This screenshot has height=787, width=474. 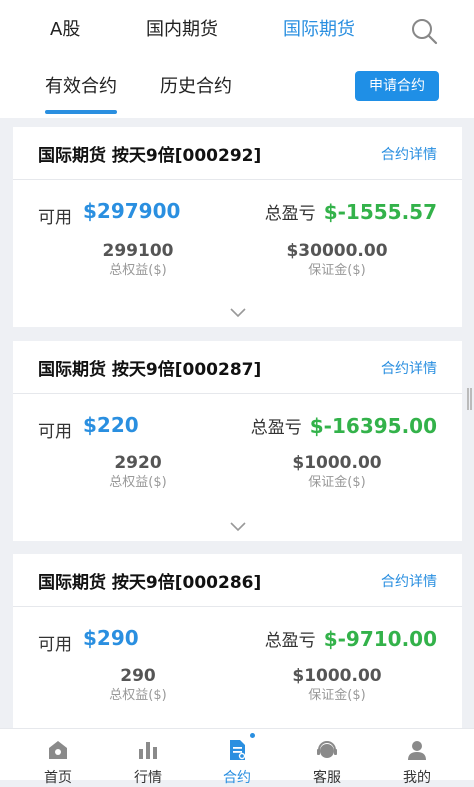 I want to click on tab-international-futures: 国际期货, so click(x=319, y=30).